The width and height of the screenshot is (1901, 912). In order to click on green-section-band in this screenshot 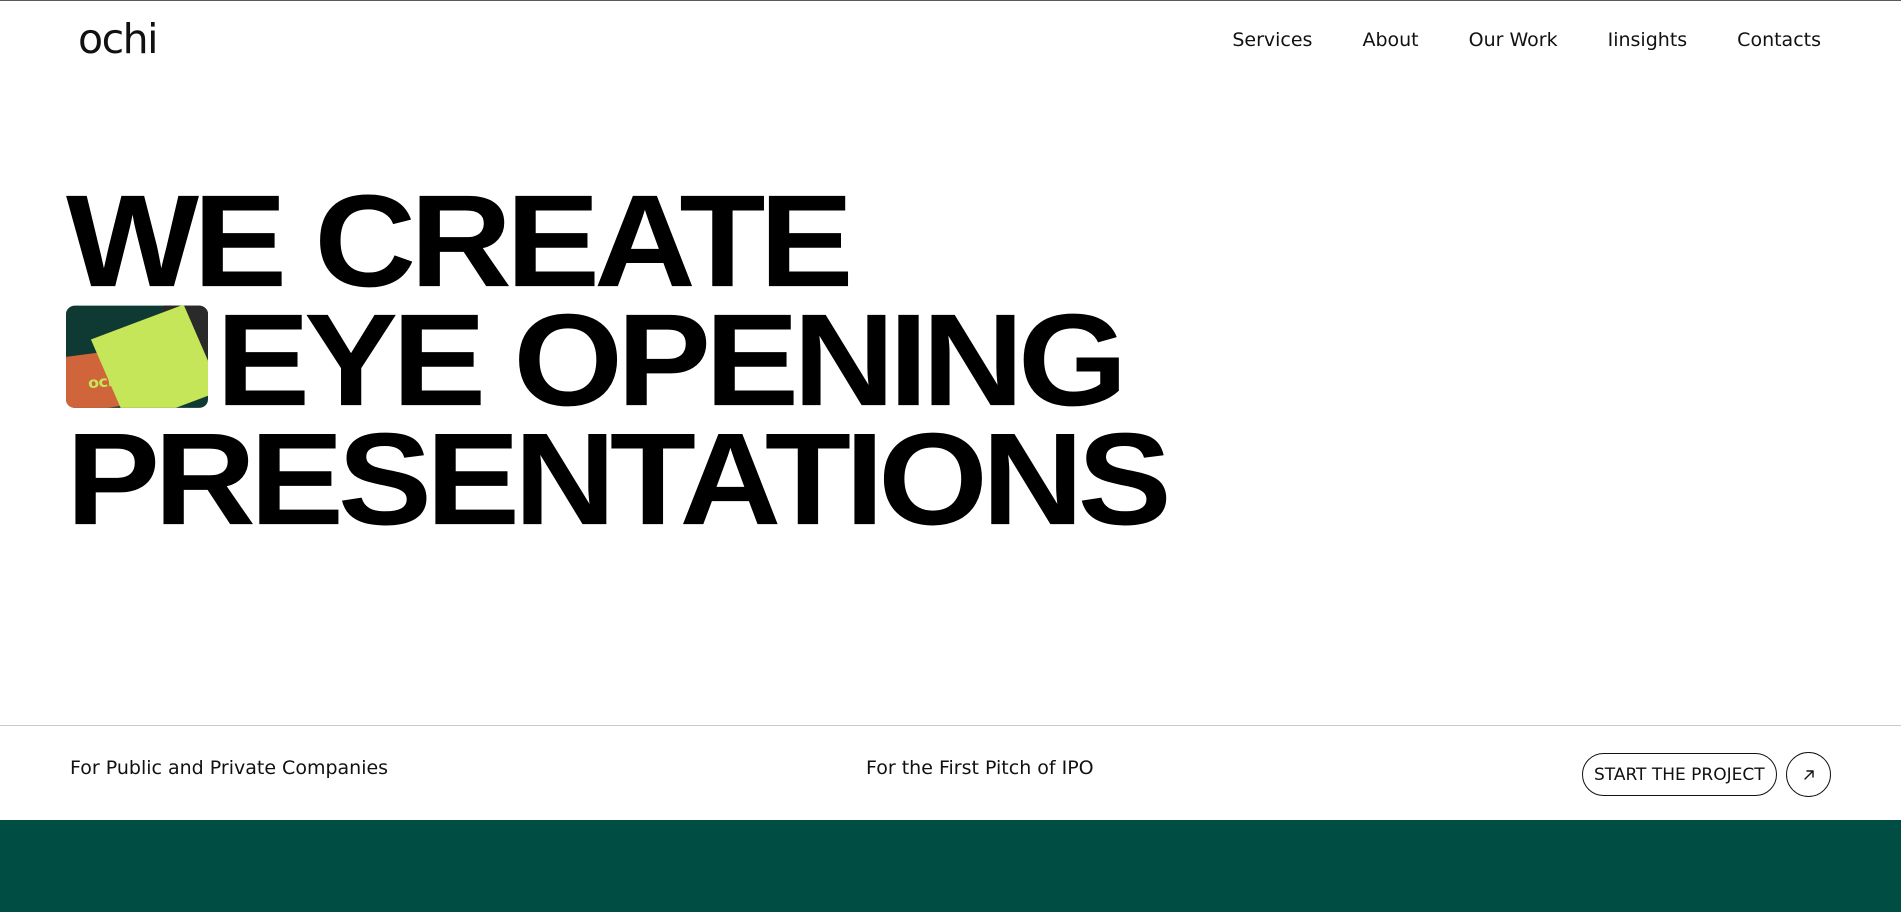, I will do `click(950, 866)`.